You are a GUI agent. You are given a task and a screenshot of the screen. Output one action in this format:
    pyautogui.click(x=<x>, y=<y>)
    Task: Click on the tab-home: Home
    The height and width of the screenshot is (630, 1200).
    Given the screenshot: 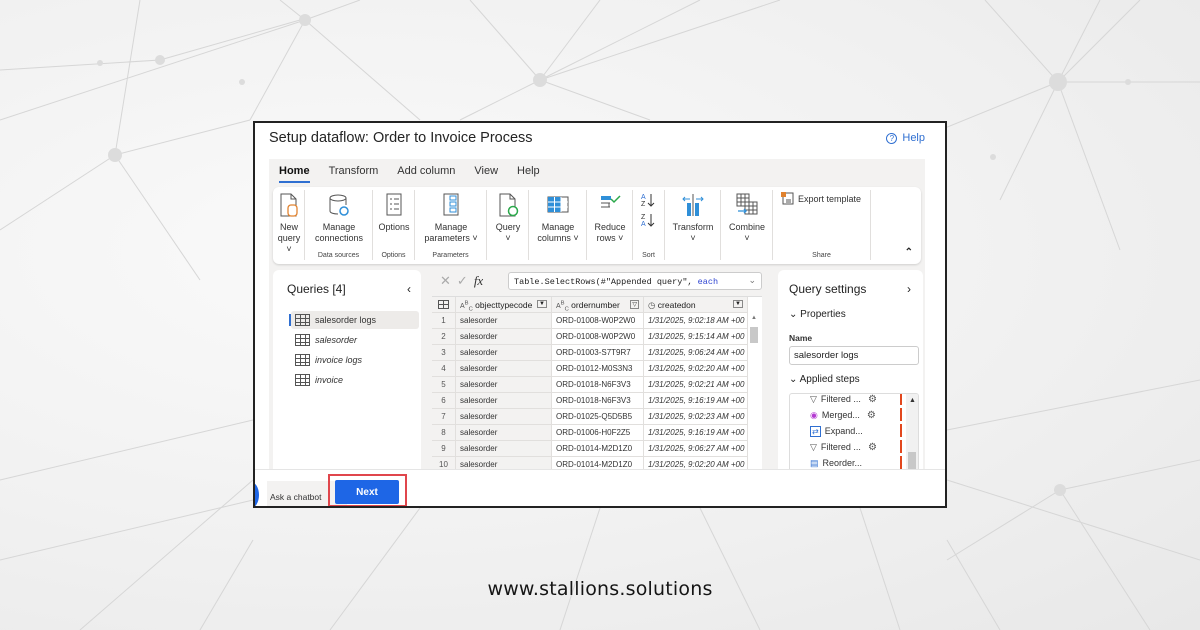 What is the action you would take?
    pyautogui.click(x=294, y=174)
    